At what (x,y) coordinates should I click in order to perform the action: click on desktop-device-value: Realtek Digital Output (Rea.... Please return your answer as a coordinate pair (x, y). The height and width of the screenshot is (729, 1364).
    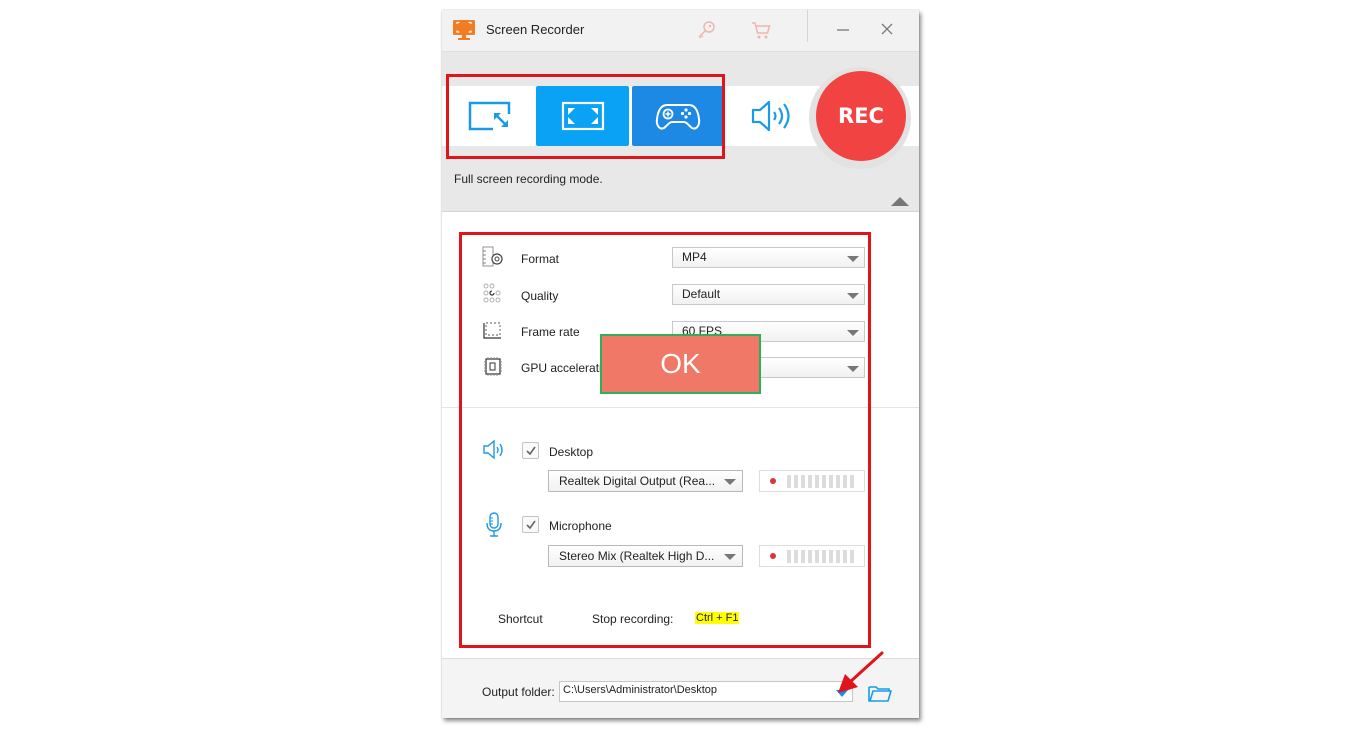
    Looking at the image, I should click on (637, 481).